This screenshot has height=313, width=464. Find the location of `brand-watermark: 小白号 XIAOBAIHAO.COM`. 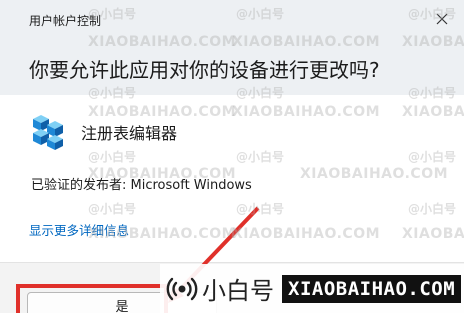

brand-watermark: 小白号 XIAOBAIHAO.COM is located at coordinates (312, 288).